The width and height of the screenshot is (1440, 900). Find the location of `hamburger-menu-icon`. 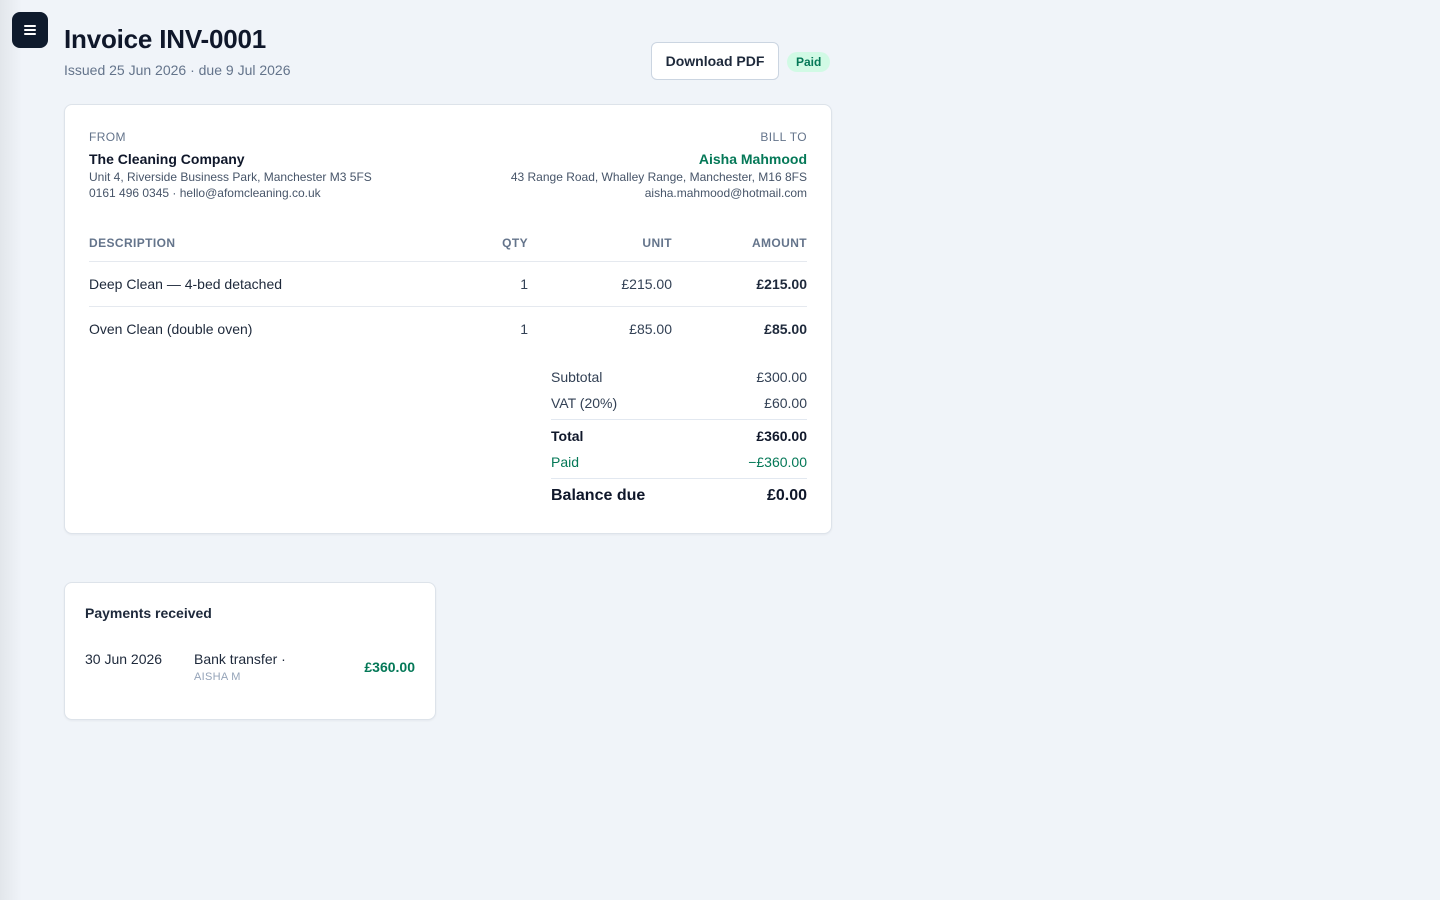

hamburger-menu-icon is located at coordinates (30, 30).